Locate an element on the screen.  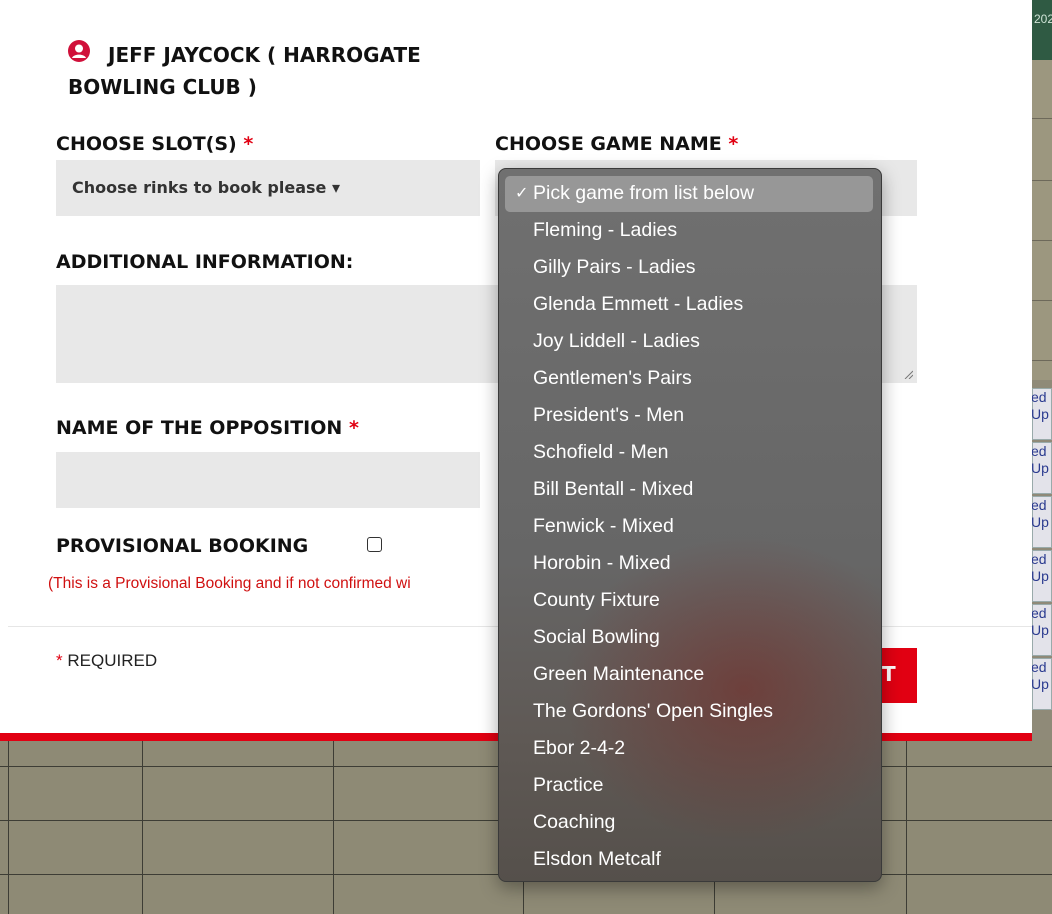
dropdown-option: Green Maintenance is located at coordinates (690, 675).